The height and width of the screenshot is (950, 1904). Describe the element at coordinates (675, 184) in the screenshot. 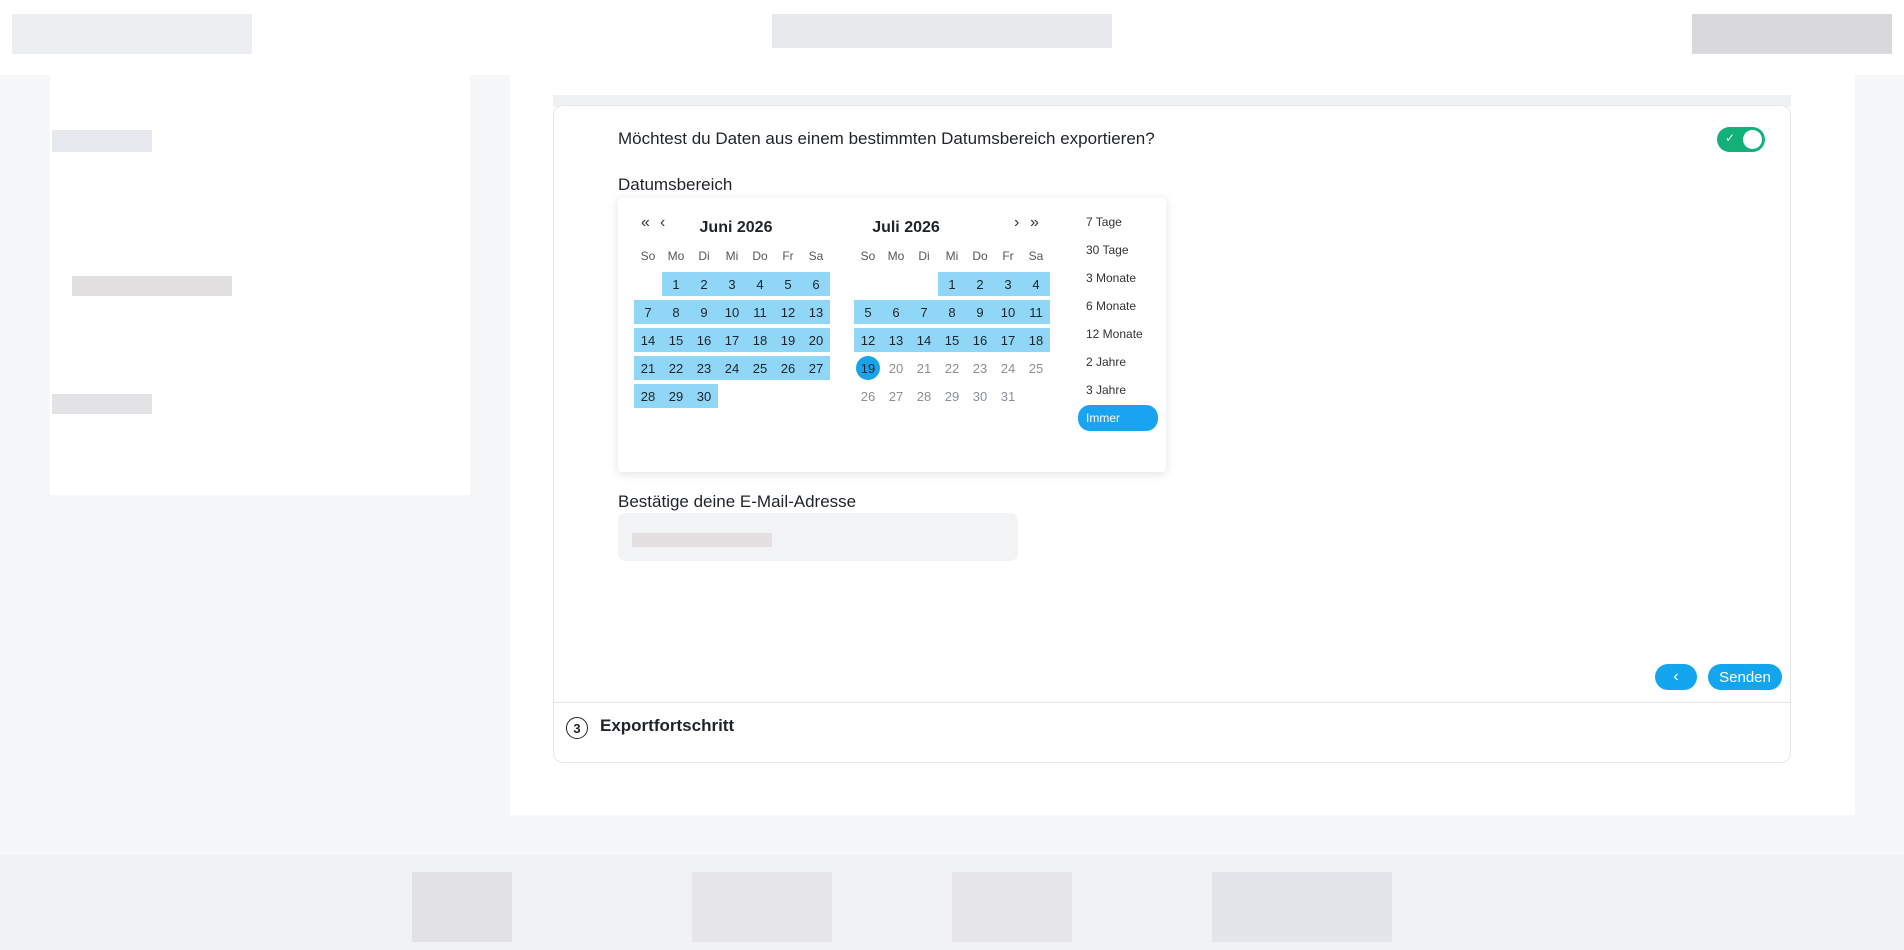

I see `date-range-label: Datumsbereich` at that location.